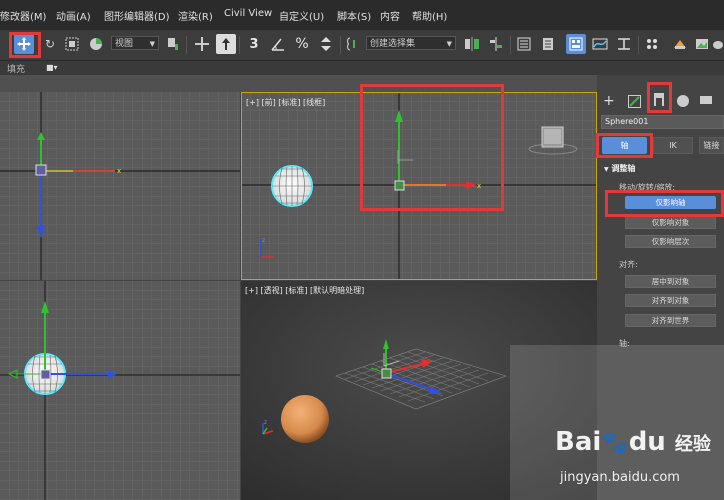 This screenshot has height=500, width=724. I want to click on pivot-center-icon, so click(173, 44).